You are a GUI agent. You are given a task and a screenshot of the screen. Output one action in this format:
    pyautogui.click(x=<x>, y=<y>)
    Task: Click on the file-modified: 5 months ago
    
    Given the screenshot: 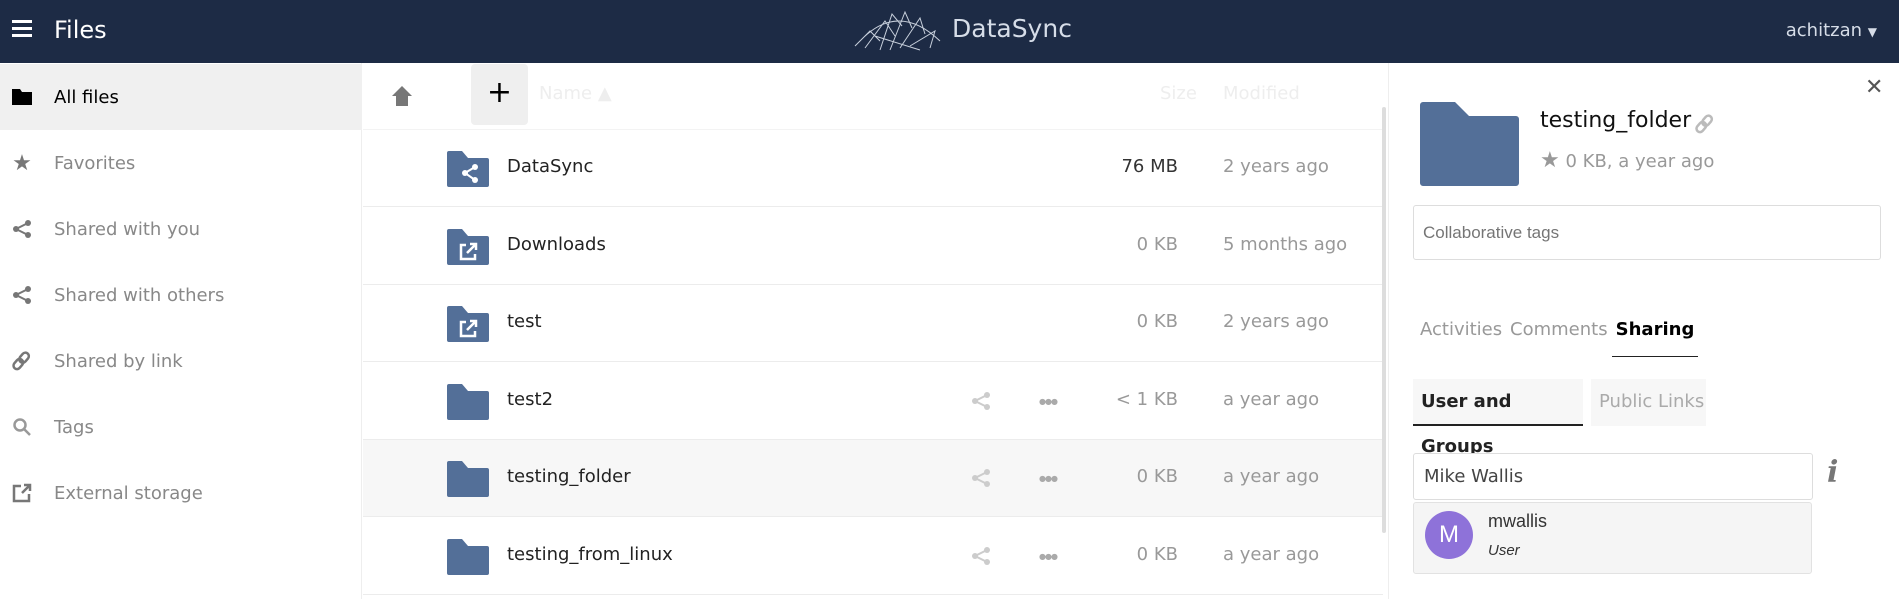 What is the action you would take?
    pyautogui.click(x=1285, y=244)
    